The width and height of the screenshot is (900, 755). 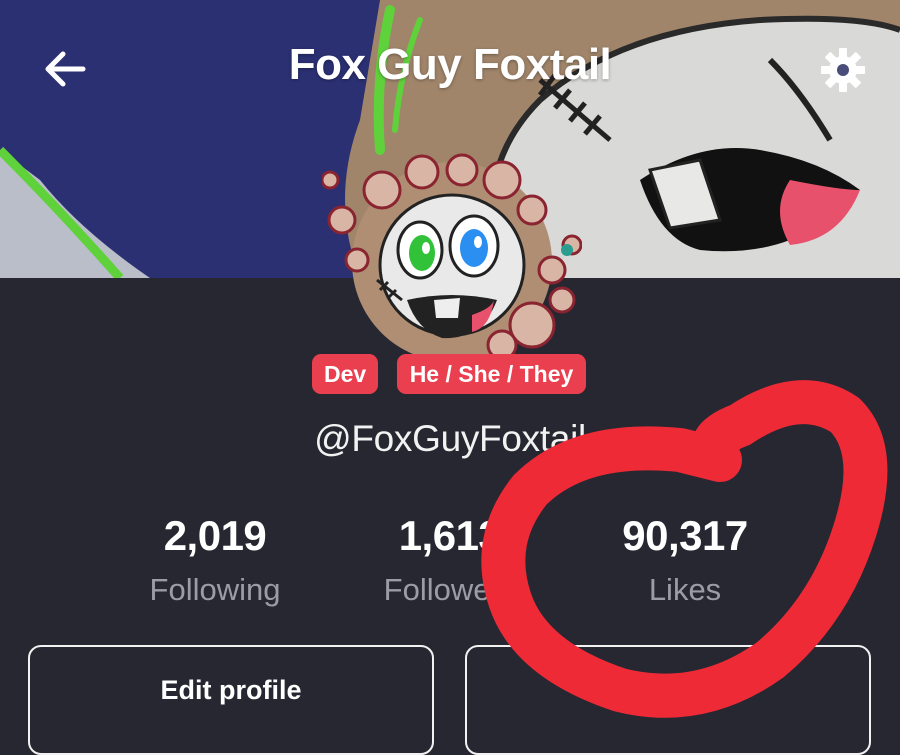 I want to click on likes-label: Likes, so click(x=685, y=589).